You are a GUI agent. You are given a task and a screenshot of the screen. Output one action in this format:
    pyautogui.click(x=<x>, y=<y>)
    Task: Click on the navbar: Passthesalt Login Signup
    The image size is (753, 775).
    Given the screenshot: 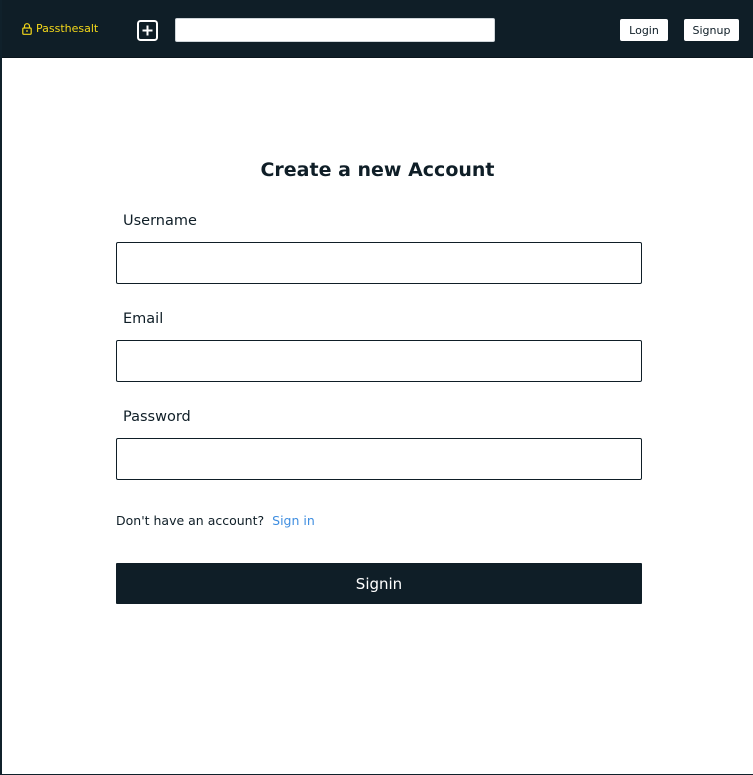 What is the action you would take?
    pyautogui.click(x=377, y=29)
    